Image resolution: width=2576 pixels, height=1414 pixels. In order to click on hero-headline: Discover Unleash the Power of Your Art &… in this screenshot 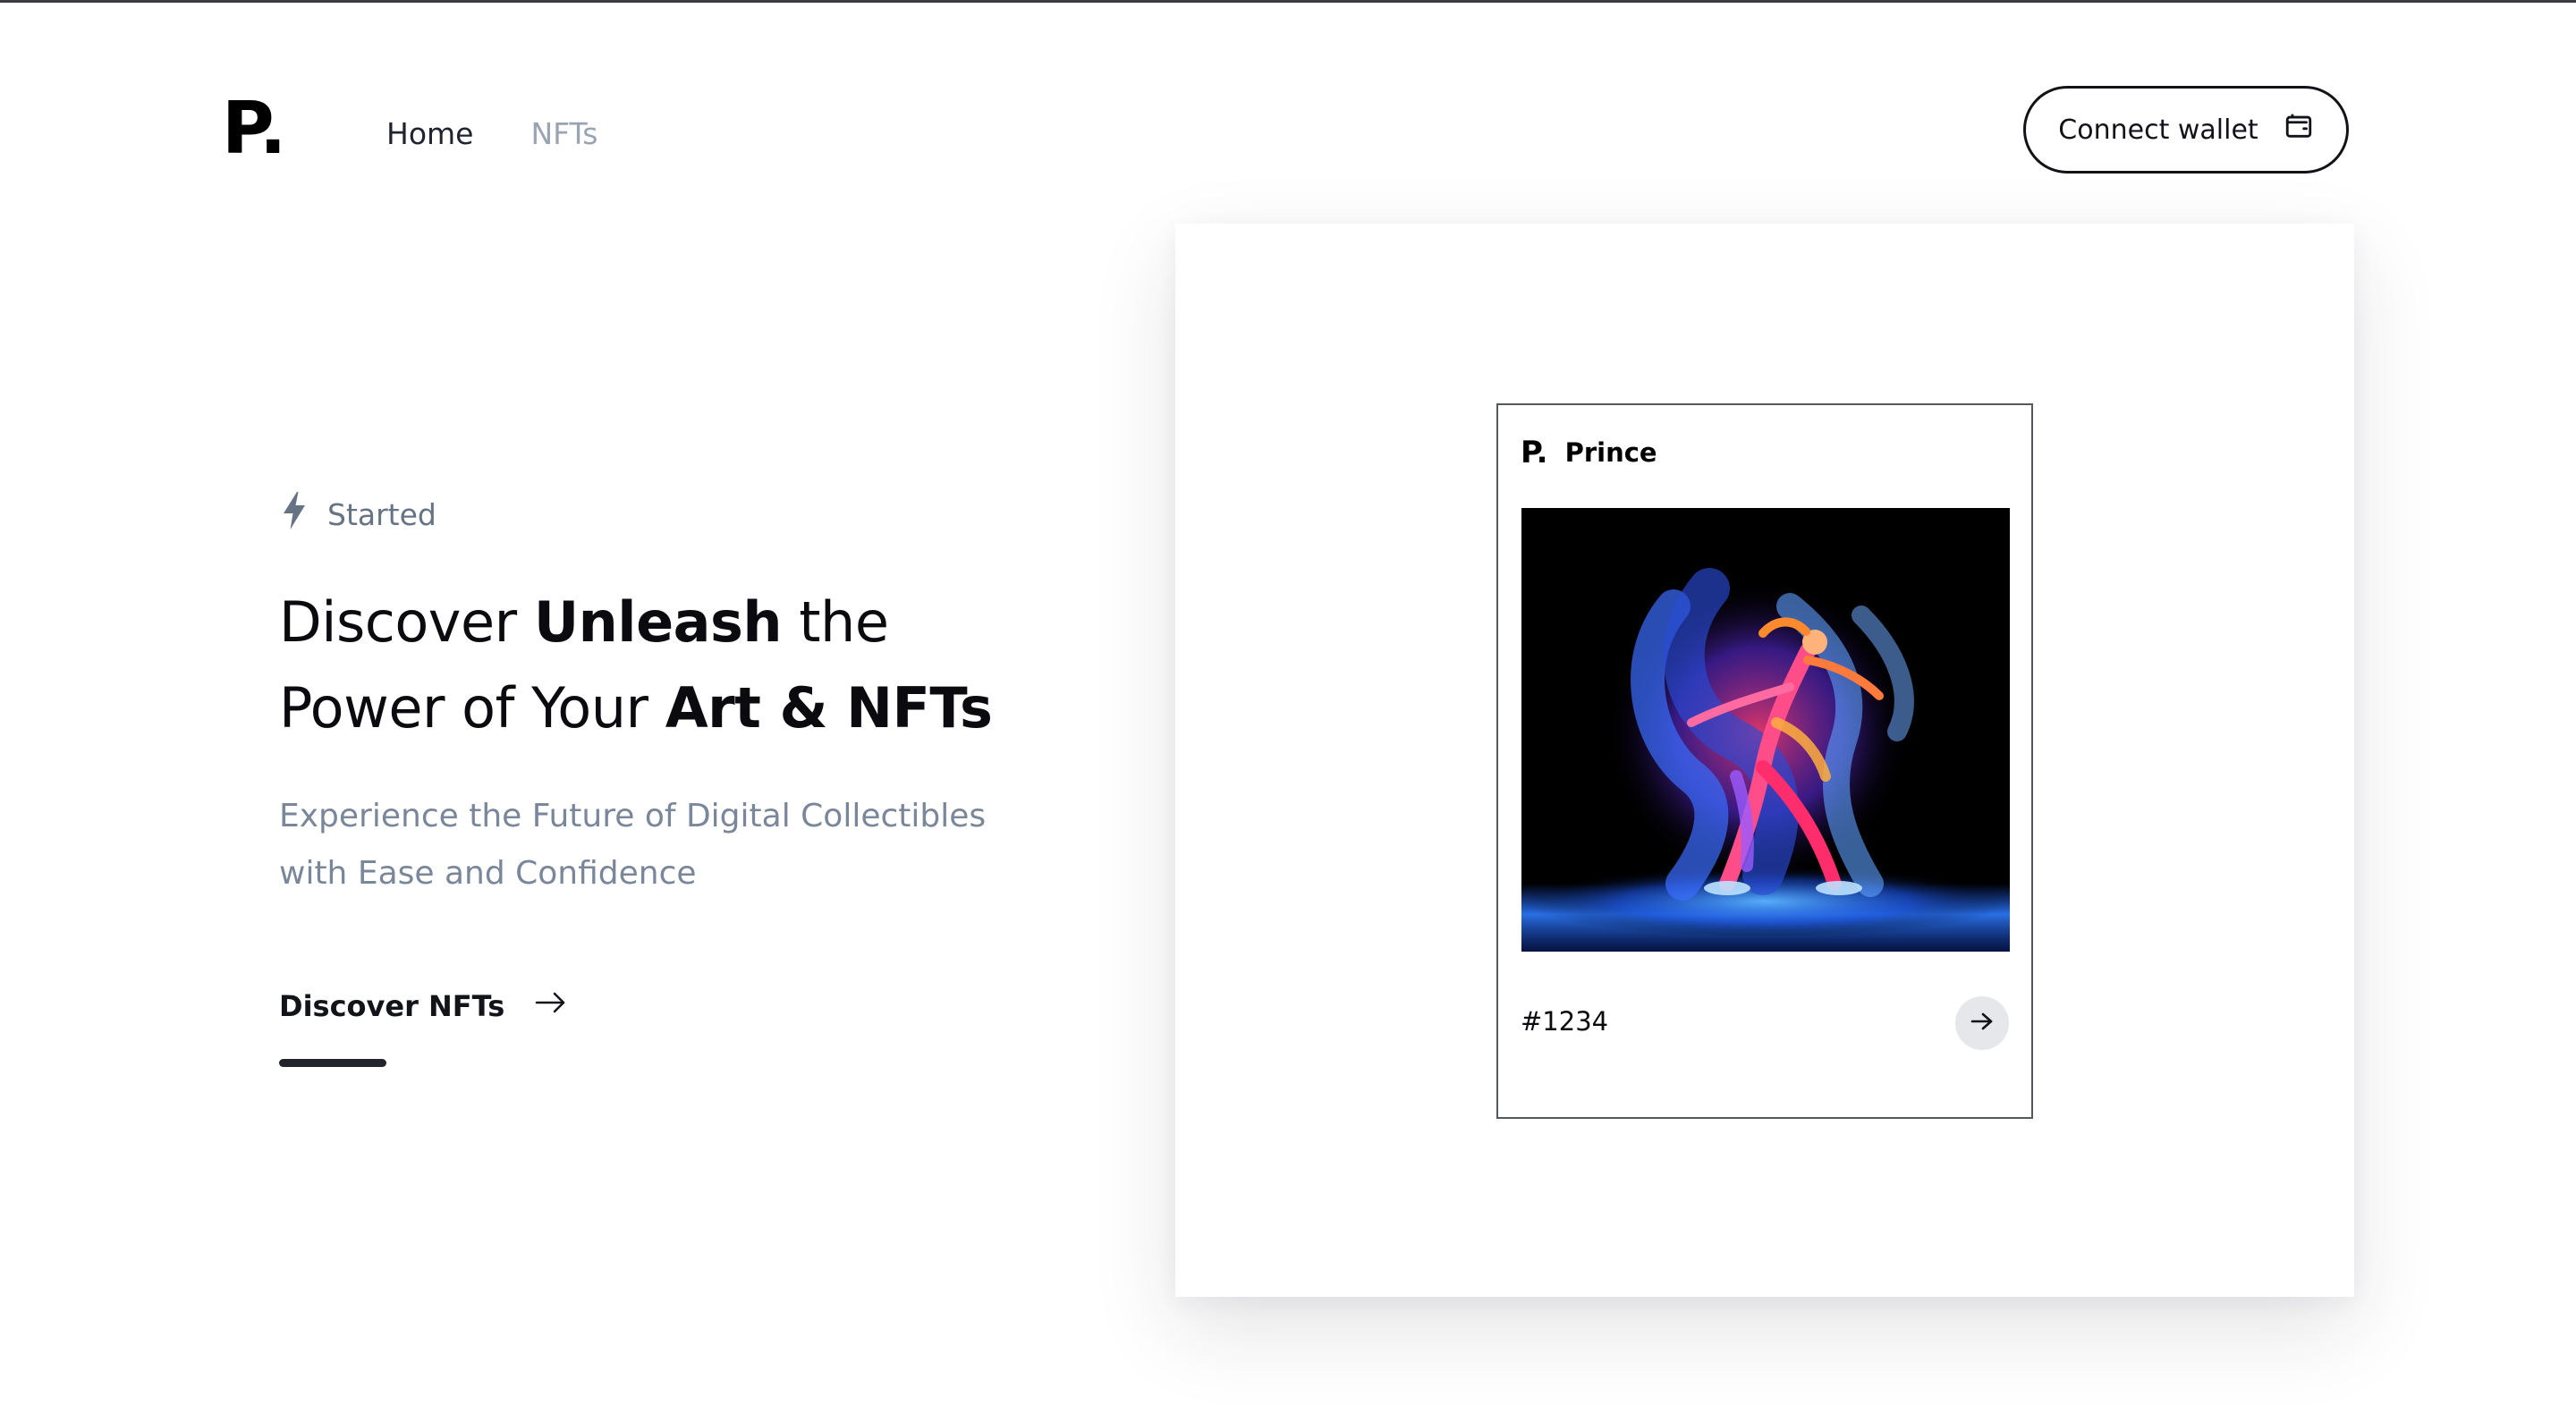, I will do `click(636, 665)`.